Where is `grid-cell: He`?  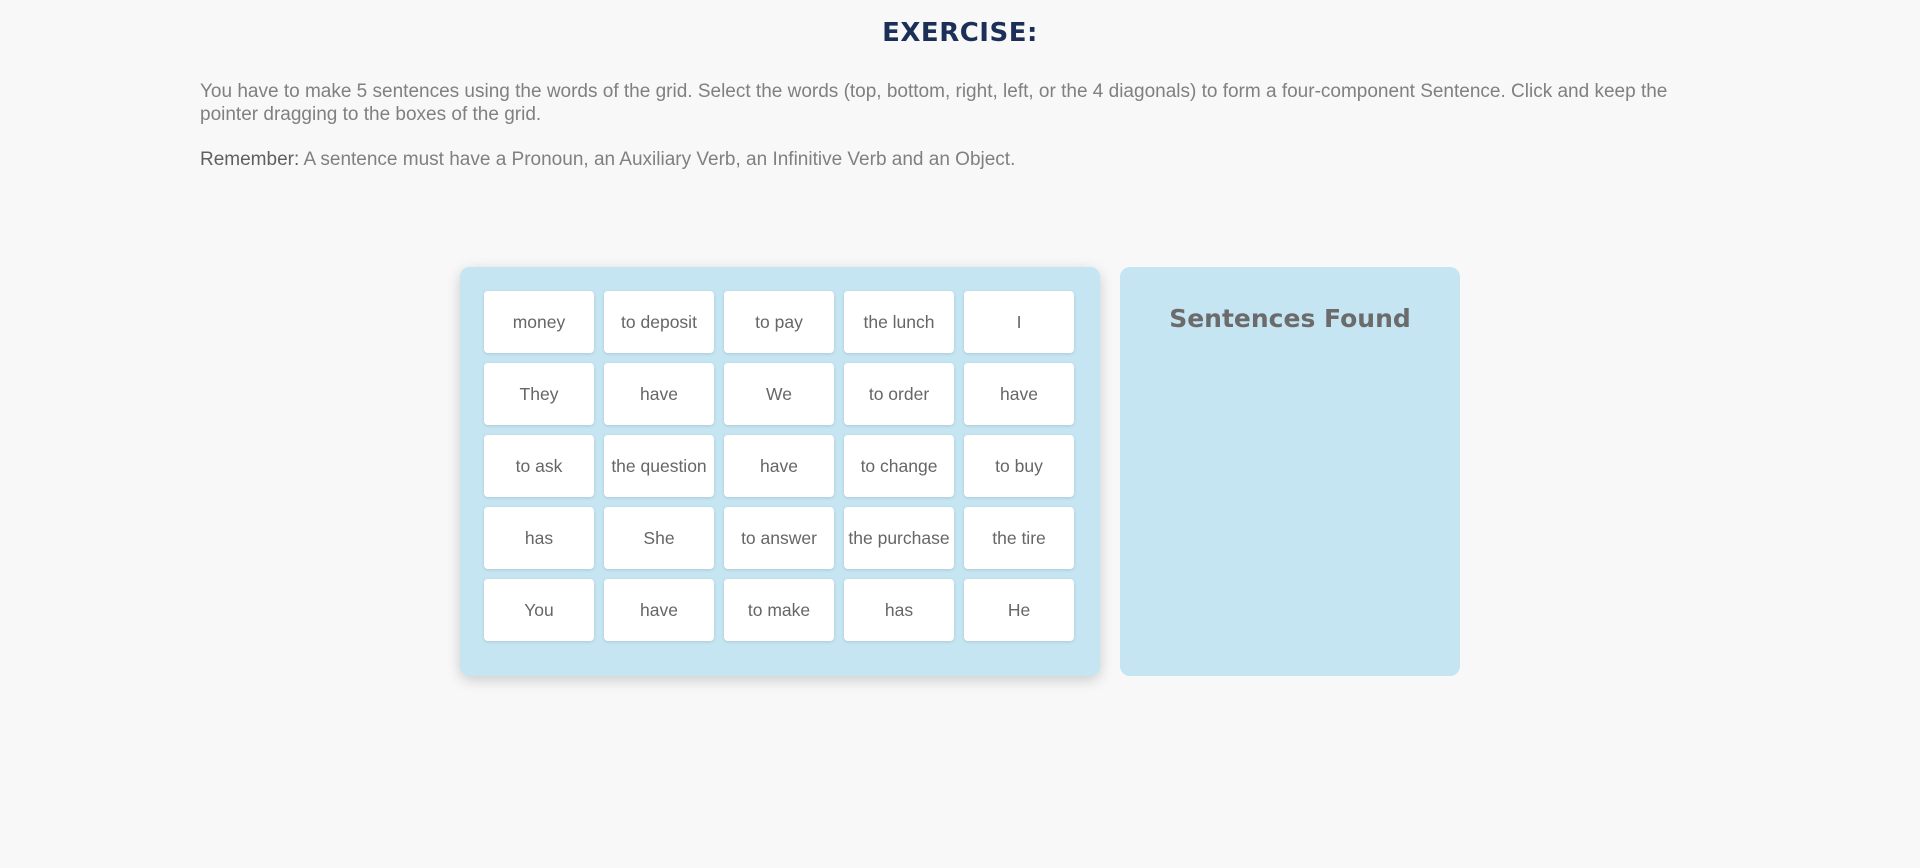
grid-cell: He is located at coordinates (1019, 610).